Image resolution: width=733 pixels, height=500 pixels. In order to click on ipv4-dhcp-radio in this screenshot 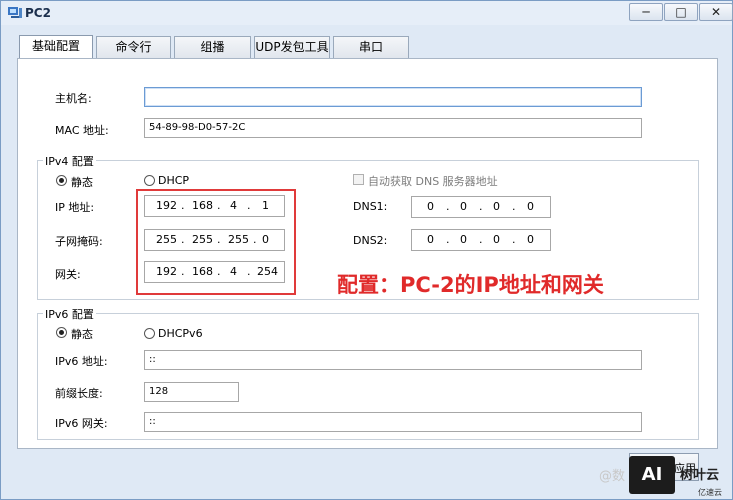, I will do `click(149, 180)`.